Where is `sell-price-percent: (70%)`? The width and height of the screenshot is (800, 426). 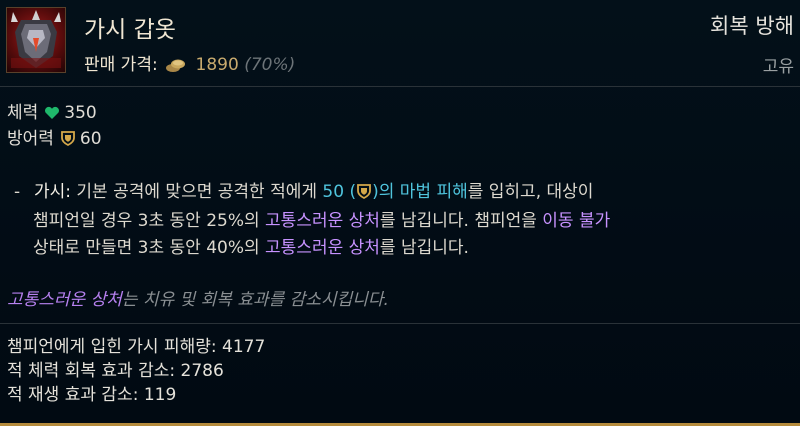
sell-price-percent: (70%) is located at coordinates (270, 65).